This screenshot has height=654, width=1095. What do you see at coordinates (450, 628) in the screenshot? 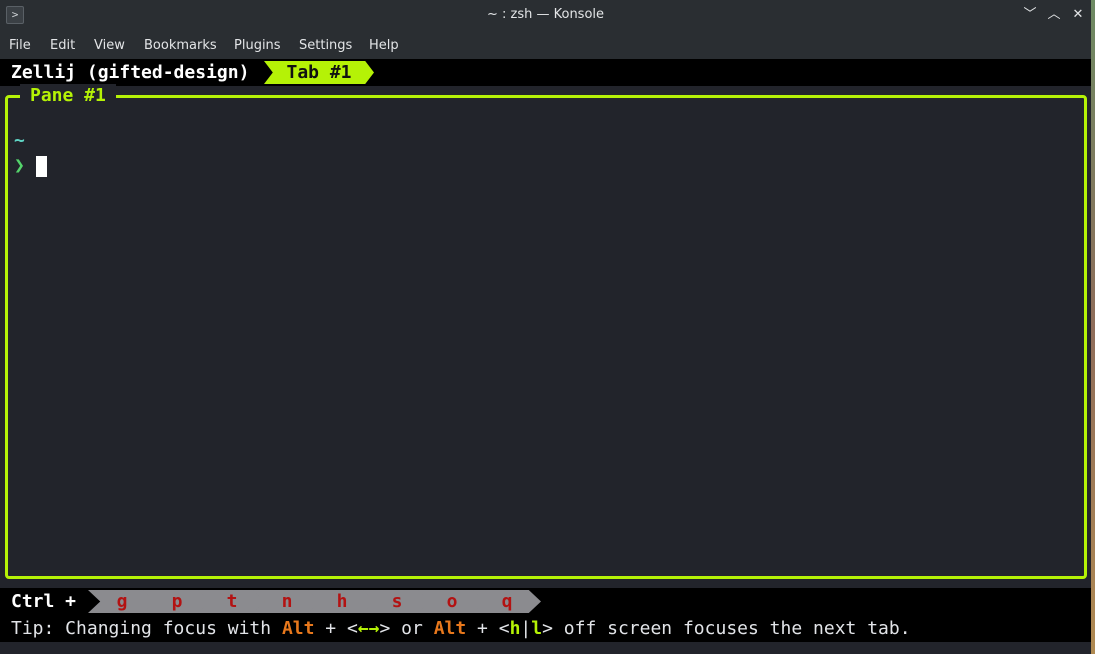
I see `tip-alt-2: Alt` at bounding box center [450, 628].